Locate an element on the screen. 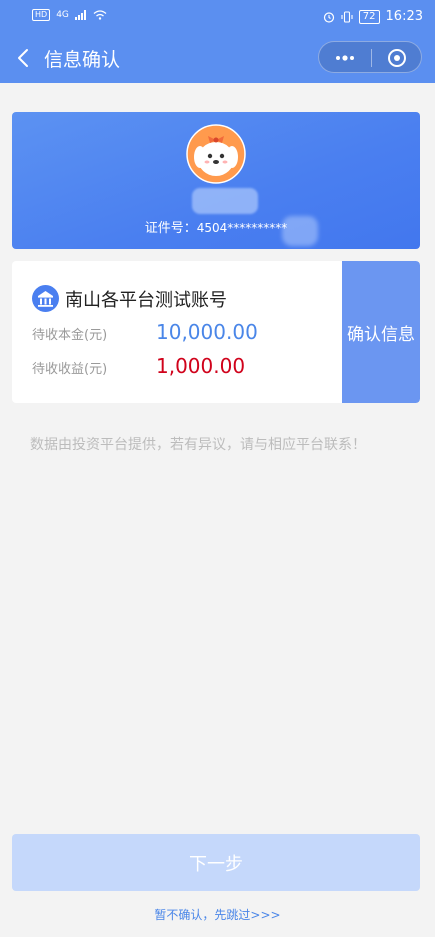  capsule-divider is located at coordinates (371, 58).